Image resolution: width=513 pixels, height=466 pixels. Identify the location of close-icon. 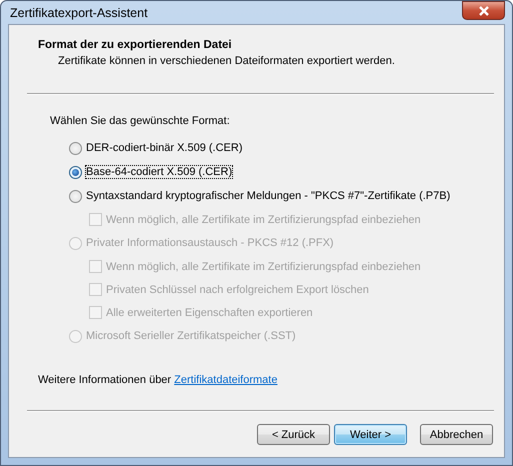
(484, 11).